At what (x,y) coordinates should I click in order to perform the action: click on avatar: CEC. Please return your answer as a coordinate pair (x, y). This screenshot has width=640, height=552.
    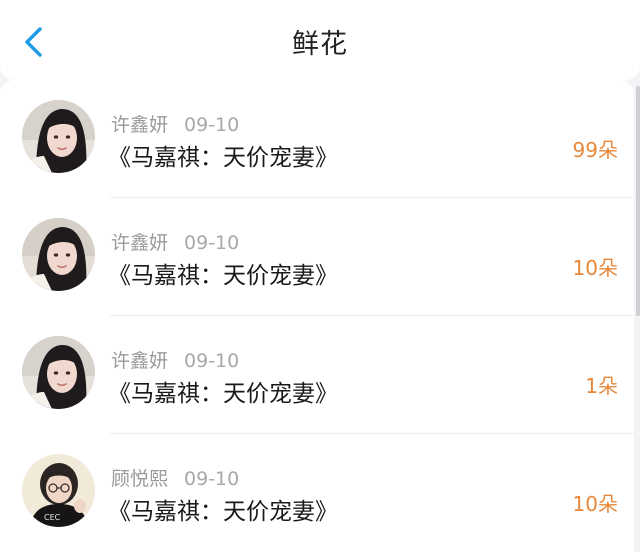
    Looking at the image, I should click on (58, 490).